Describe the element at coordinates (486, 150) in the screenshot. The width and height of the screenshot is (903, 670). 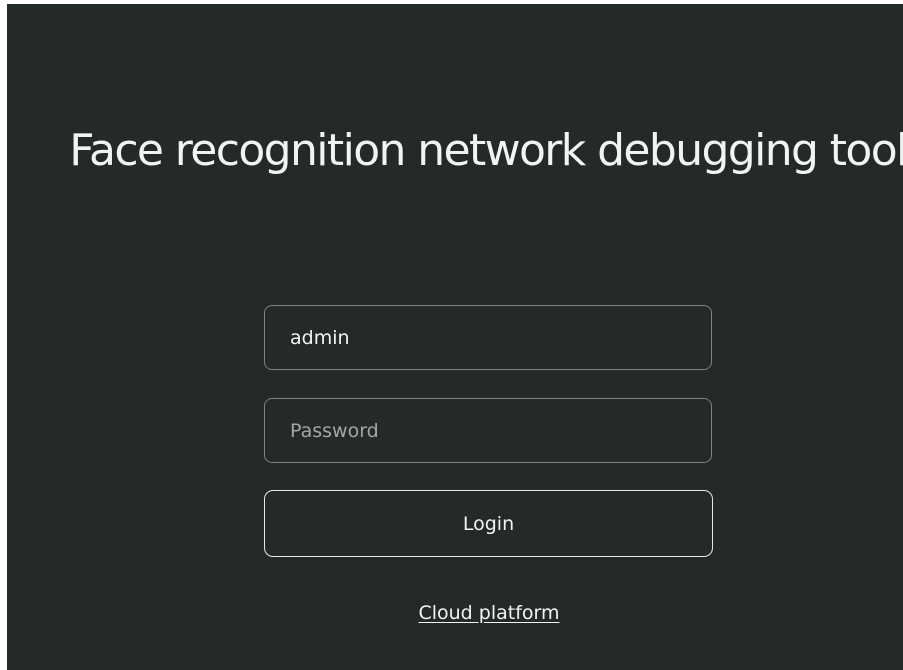
I see `page-title: Face recognition network debugging tool` at that location.